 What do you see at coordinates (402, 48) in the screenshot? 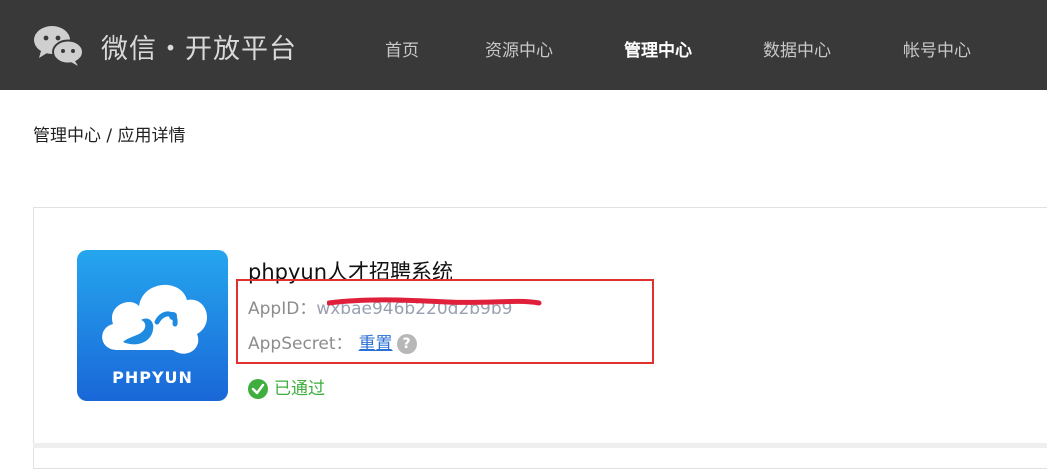
I see `nav-home: 首页` at bounding box center [402, 48].